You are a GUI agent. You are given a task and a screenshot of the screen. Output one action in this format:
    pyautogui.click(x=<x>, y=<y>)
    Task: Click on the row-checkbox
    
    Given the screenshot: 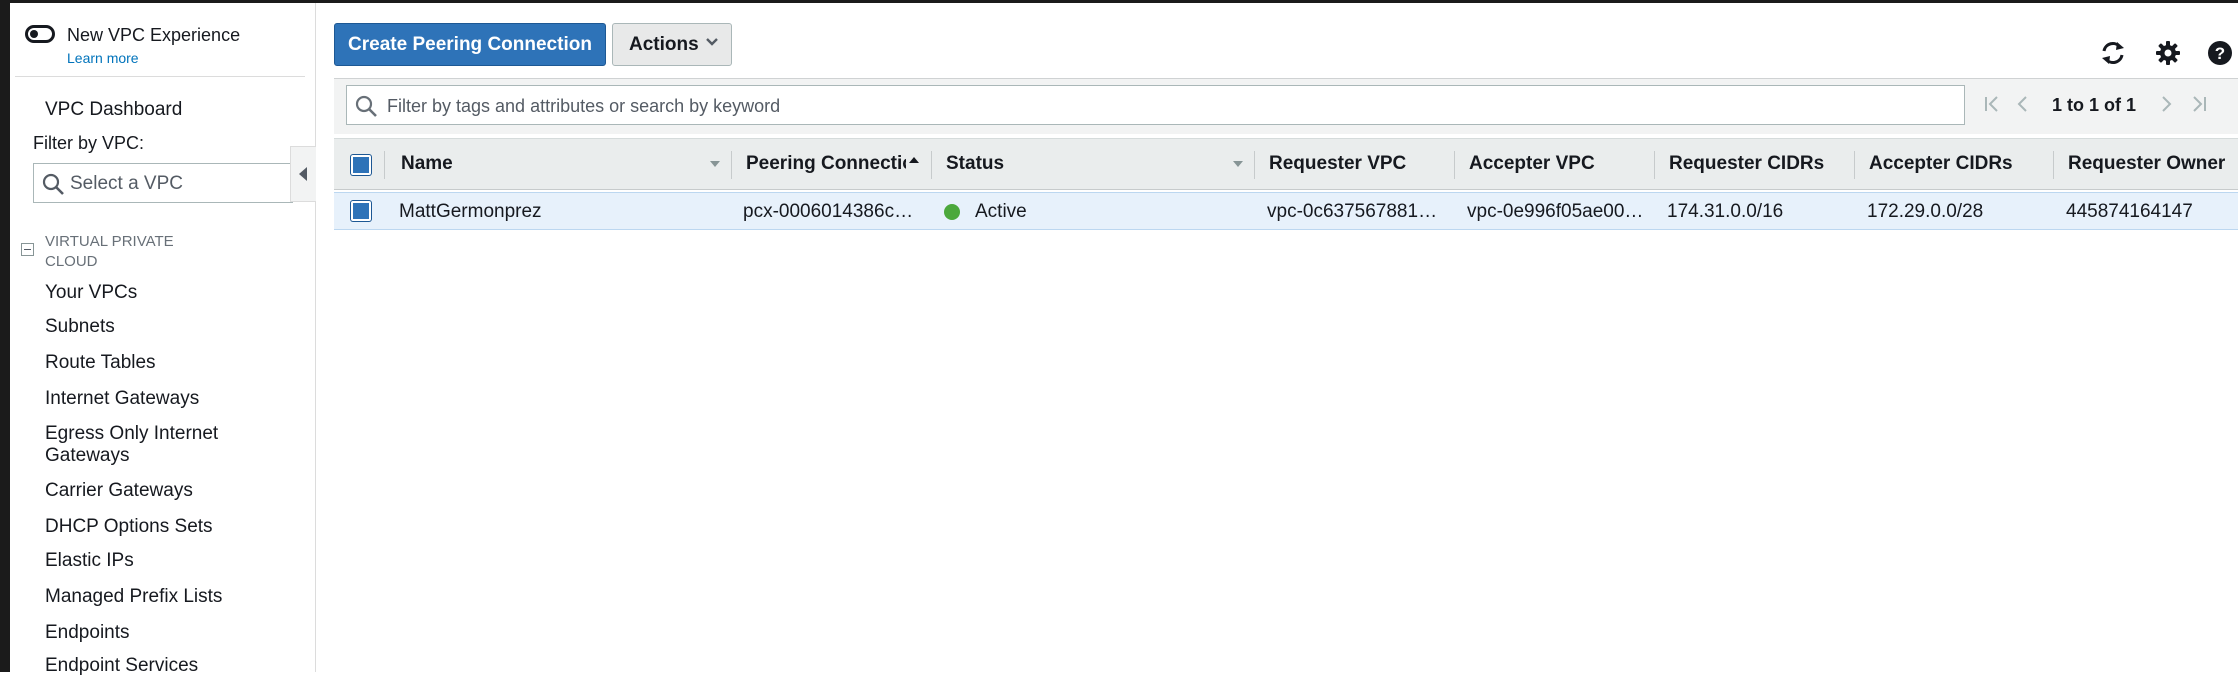 What is the action you would take?
    pyautogui.click(x=361, y=211)
    